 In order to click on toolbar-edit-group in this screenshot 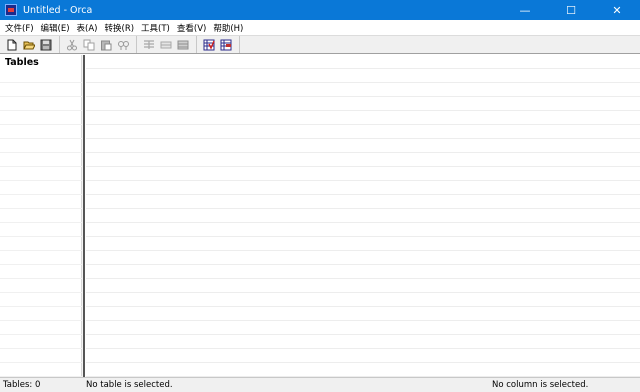, I will do `click(100, 44)`.